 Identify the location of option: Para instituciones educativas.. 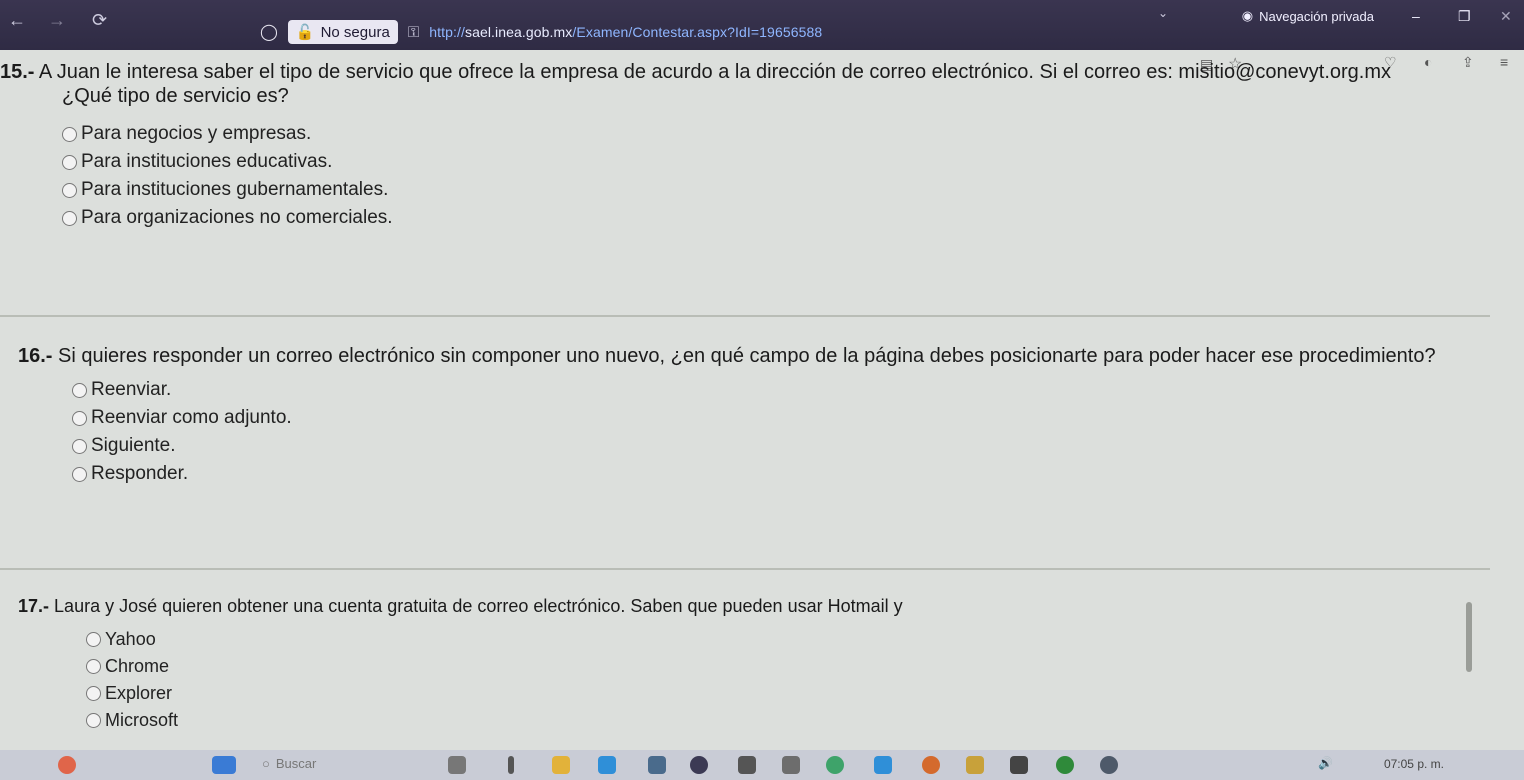
(771, 162).